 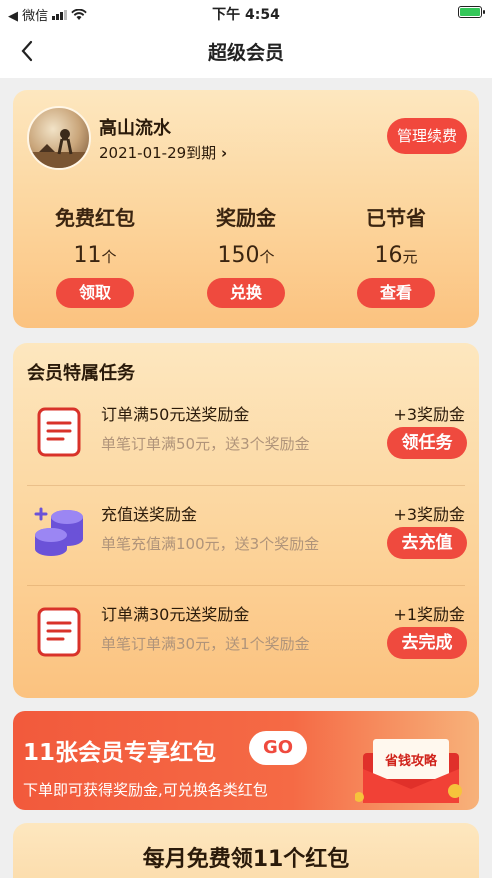 What do you see at coordinates (175, 414) in the screenshot?
I see `task-name: 订单满50元送奖励金` at bounding box center [175, 414].